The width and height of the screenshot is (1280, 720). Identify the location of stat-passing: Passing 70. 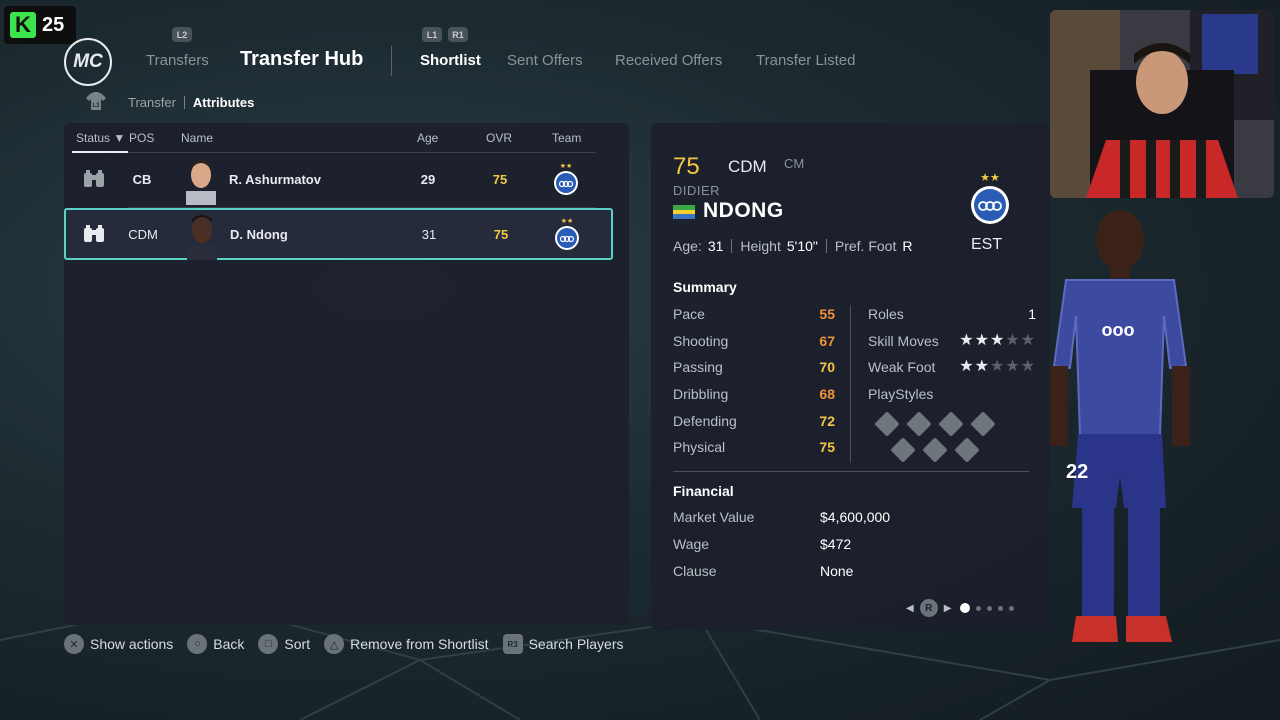
(754, 369).